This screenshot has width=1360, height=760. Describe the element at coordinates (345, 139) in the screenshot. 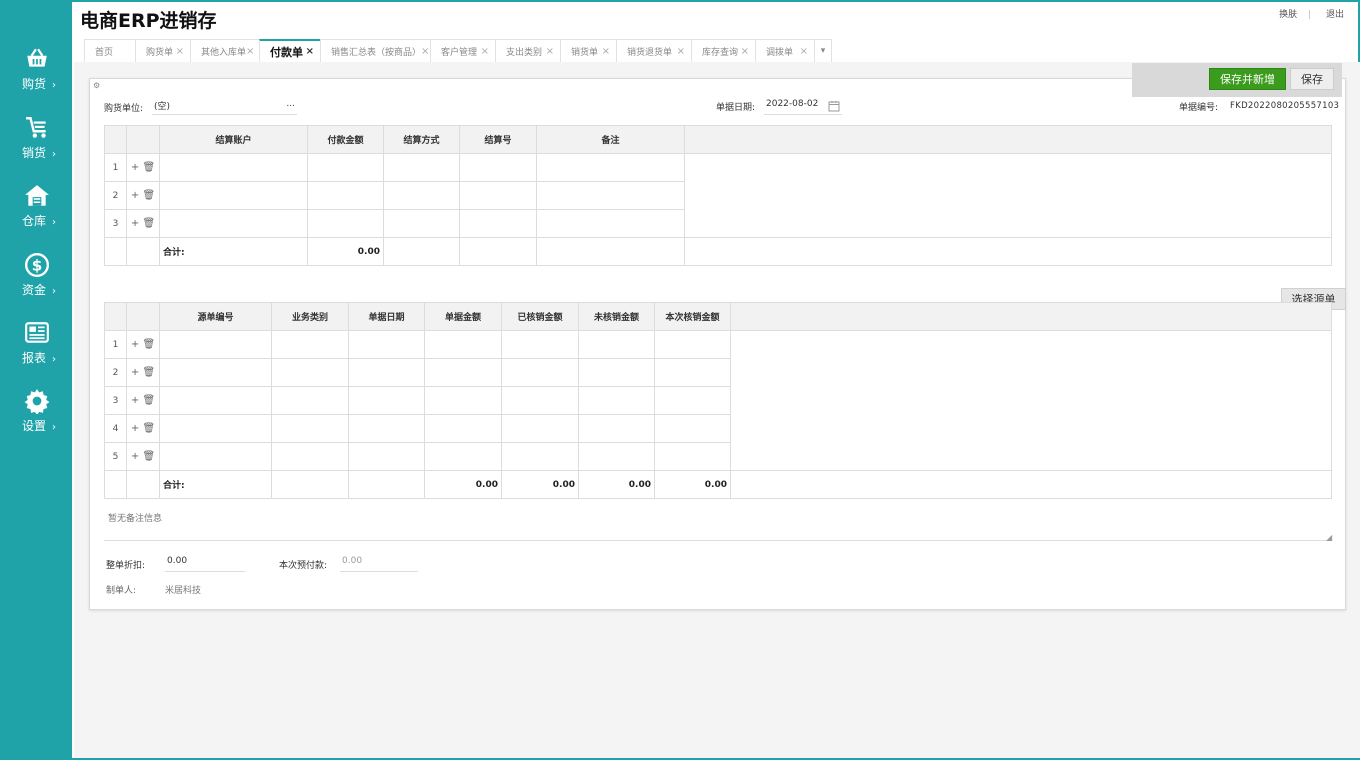

I see `column-header: 付款金额` at that location.